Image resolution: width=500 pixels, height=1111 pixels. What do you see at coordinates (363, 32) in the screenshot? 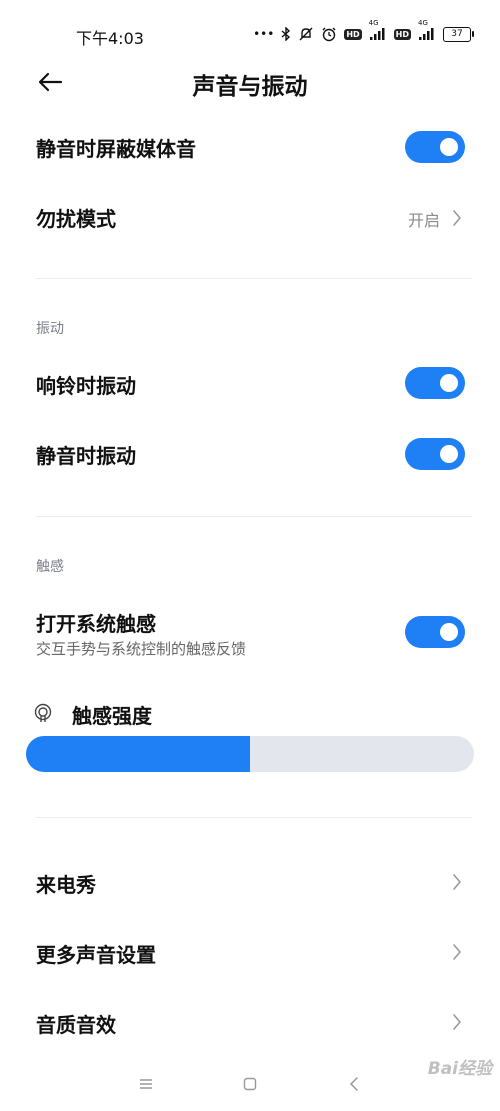
I see `status-icons: ••• HD 4G HD 4G 37` at bounding box center [363, 32].